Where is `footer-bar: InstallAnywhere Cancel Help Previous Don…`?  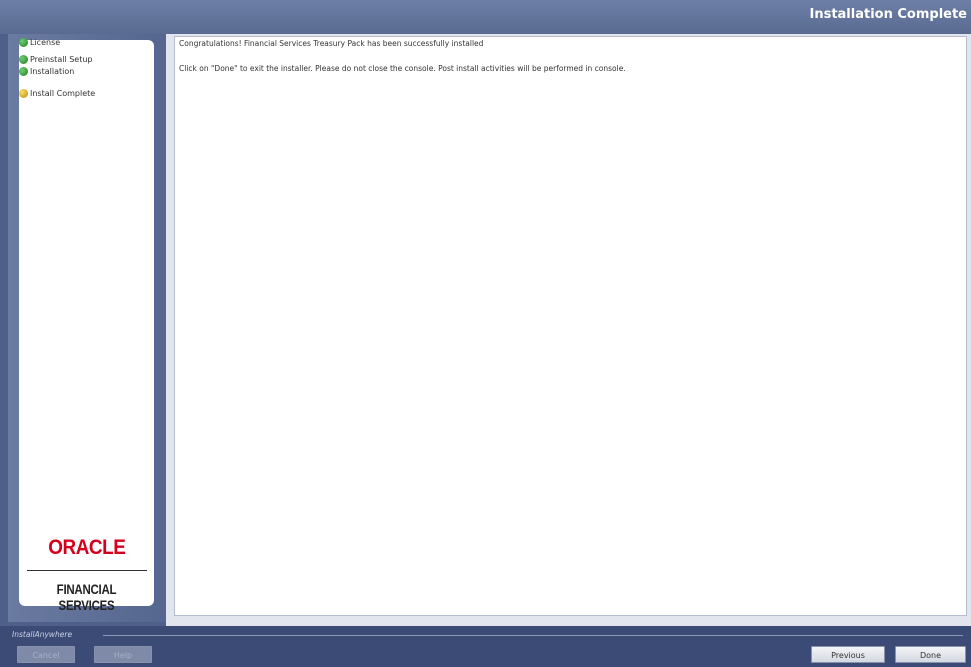
footer-bar: InstallAnywhere Cancel Help Previous Don… is located at coordinates (485, 646).